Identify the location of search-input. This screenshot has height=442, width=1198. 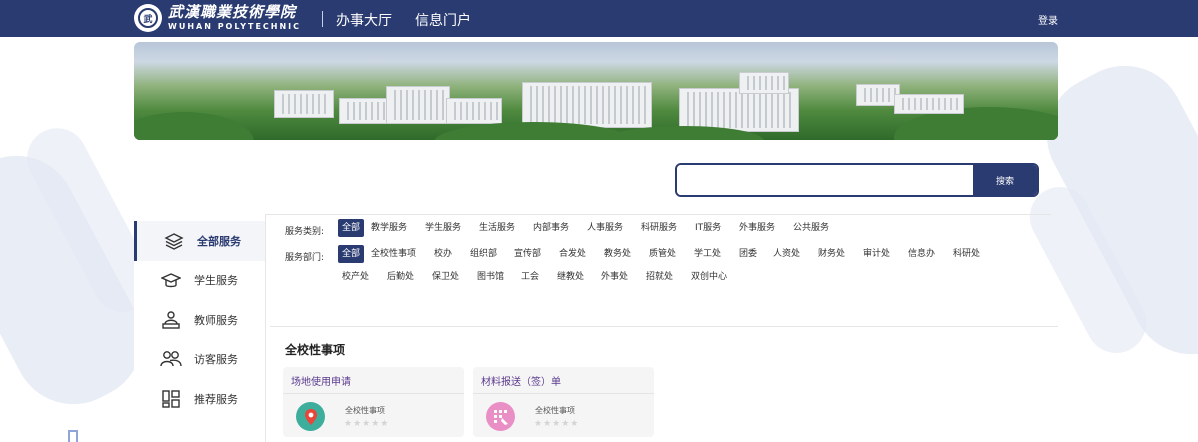
(825, 180).